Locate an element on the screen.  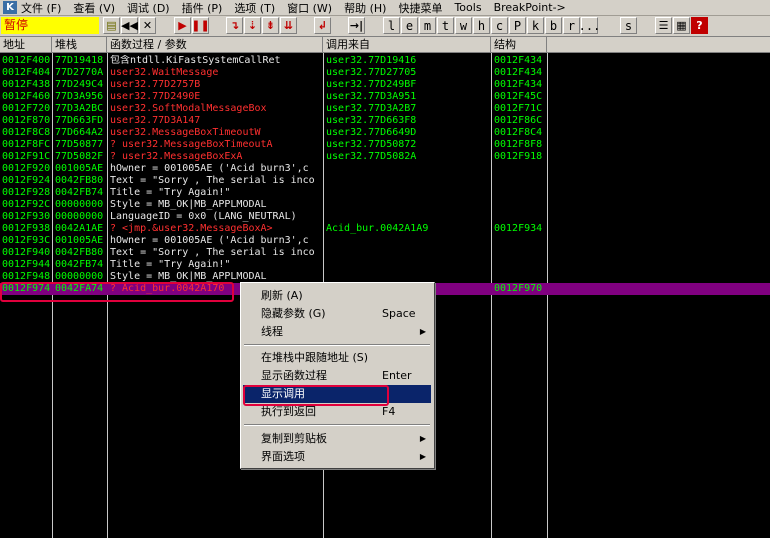
help-icon: ? is located at coordinates (699, 25).